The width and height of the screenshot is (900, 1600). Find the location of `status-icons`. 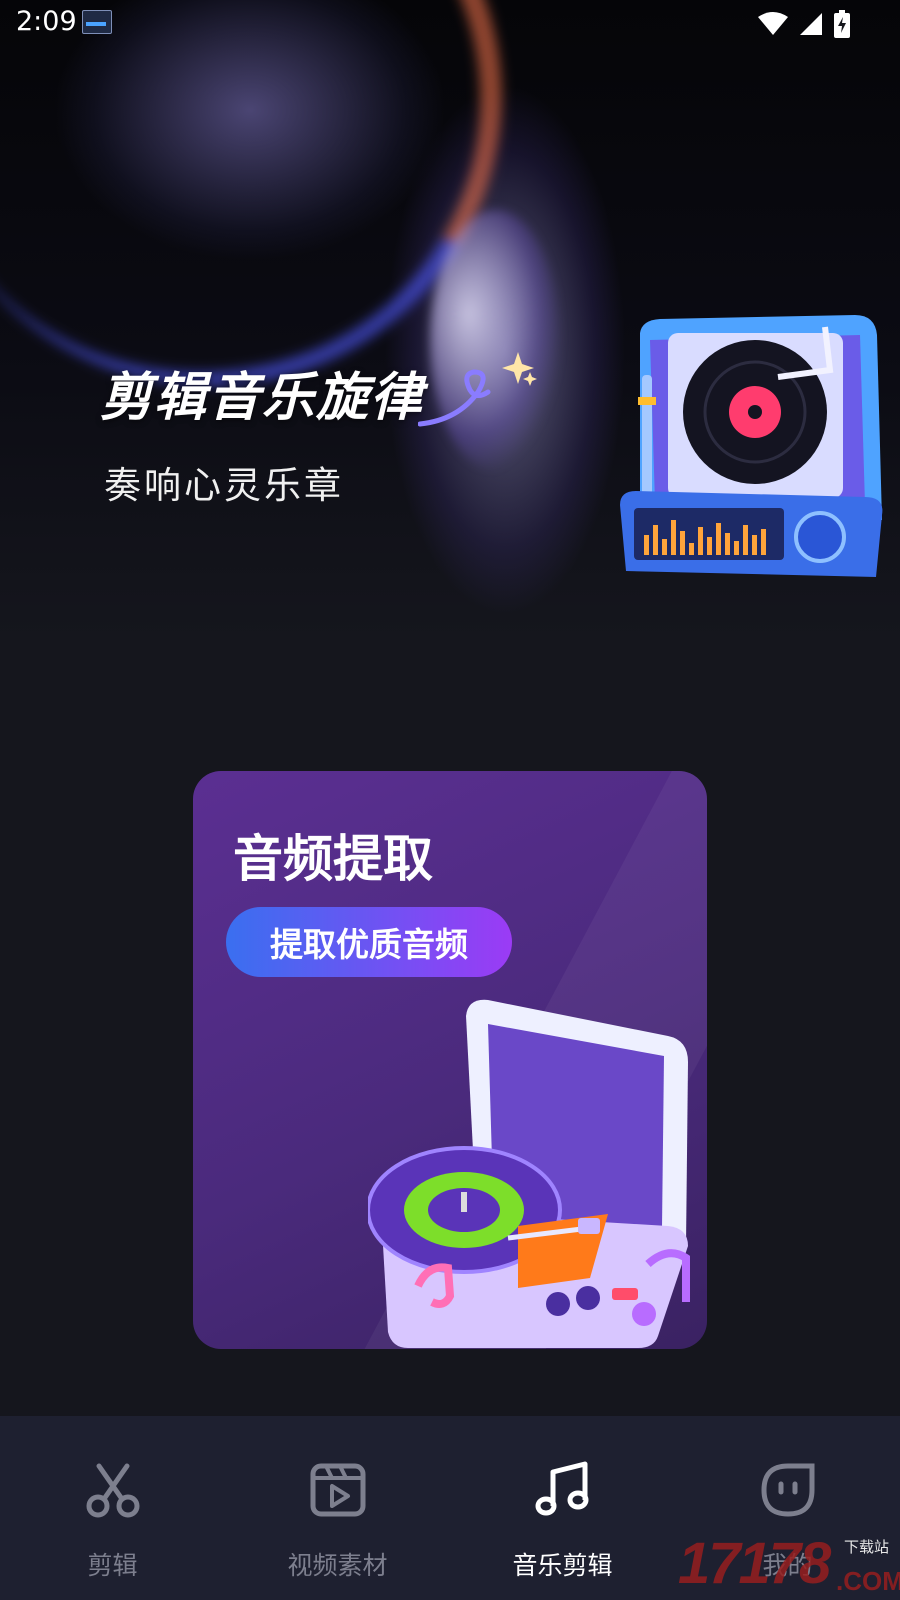

status-icons is located at coordinates (804, 24).